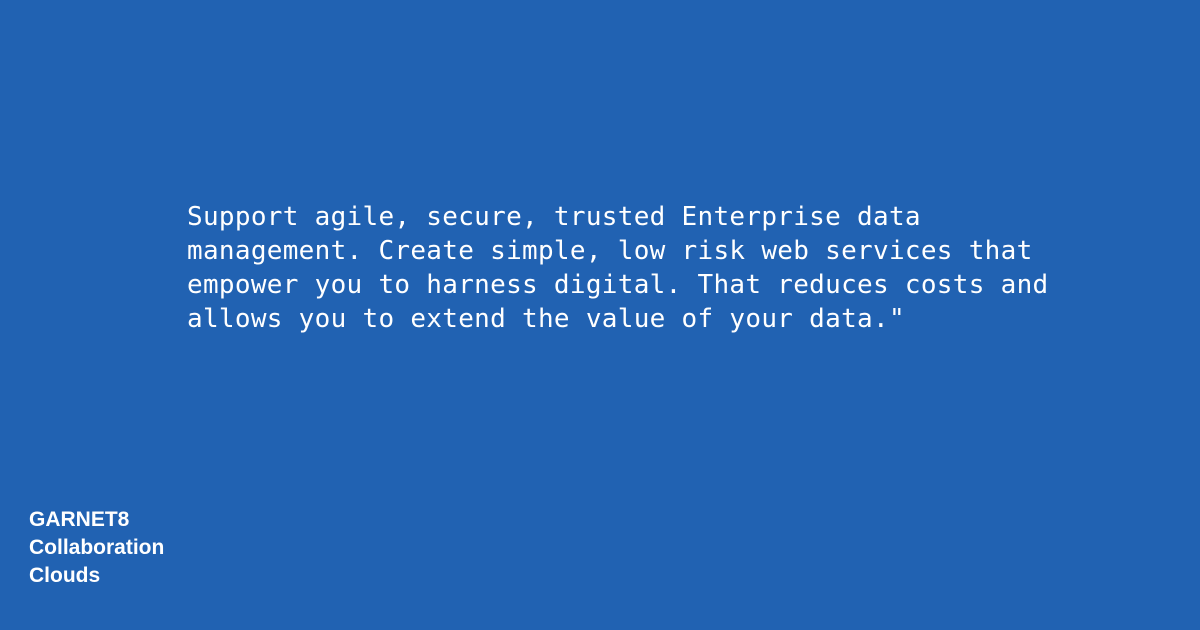 The height and width of the screenshot is (630, 1200). What do you see at coordinates (97, 547) in the screenshot?
I see `brand-line-2: Collaboration` at bounding box center [97, 547].